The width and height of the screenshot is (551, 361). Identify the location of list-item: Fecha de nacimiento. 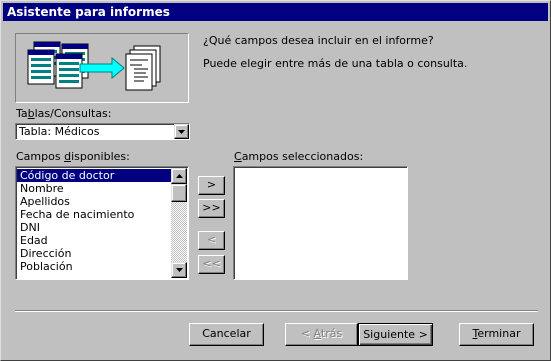
(94, 214).